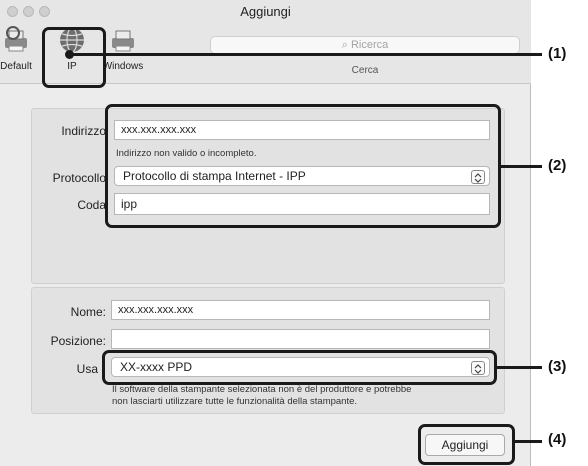 The width and height of the screenshot is (588, 466). I want to click on toolbar-default-label: Default, so click(16, 66).